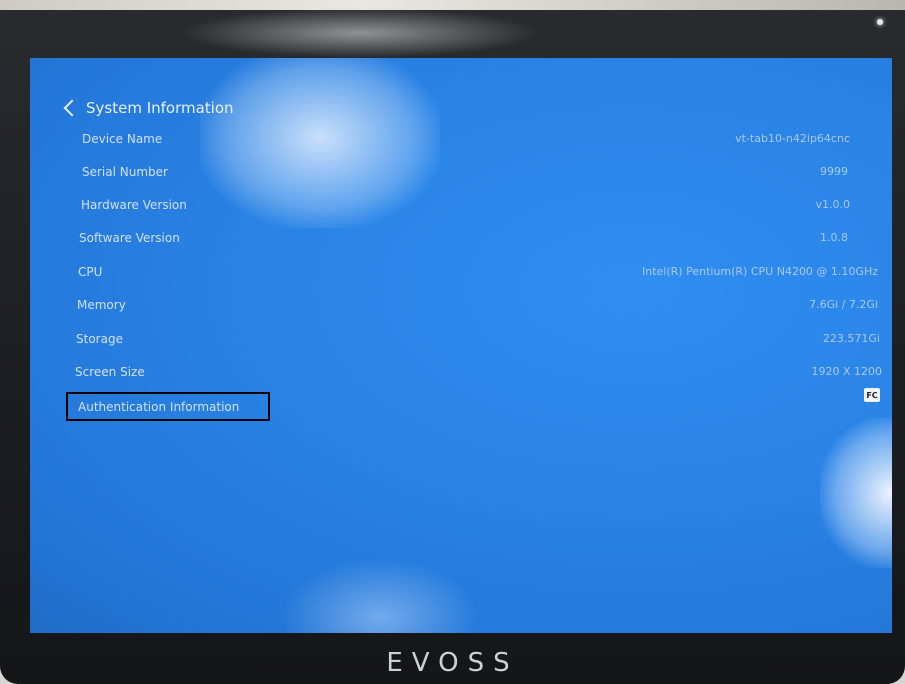 The image size is (905, 684). What do you see at coordinates (834, 171) in the screenshot?
I see `serial-number-value: 9999` at bounding box center [834, 171].